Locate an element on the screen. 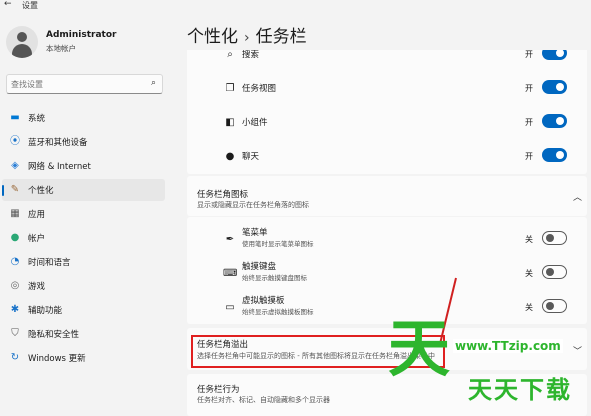 Image resolution: width=591 pixels, height=416 pixels. update-icon: ↻ is located at coordinates (15, 357).